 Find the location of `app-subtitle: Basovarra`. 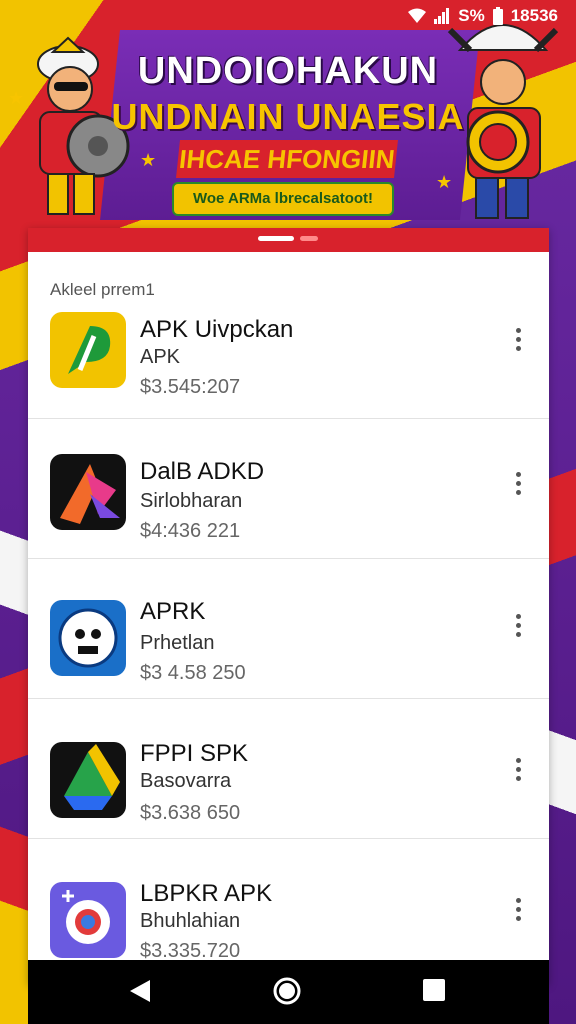

app-subtitle: Basovarra is located at coordinates (186, 781).